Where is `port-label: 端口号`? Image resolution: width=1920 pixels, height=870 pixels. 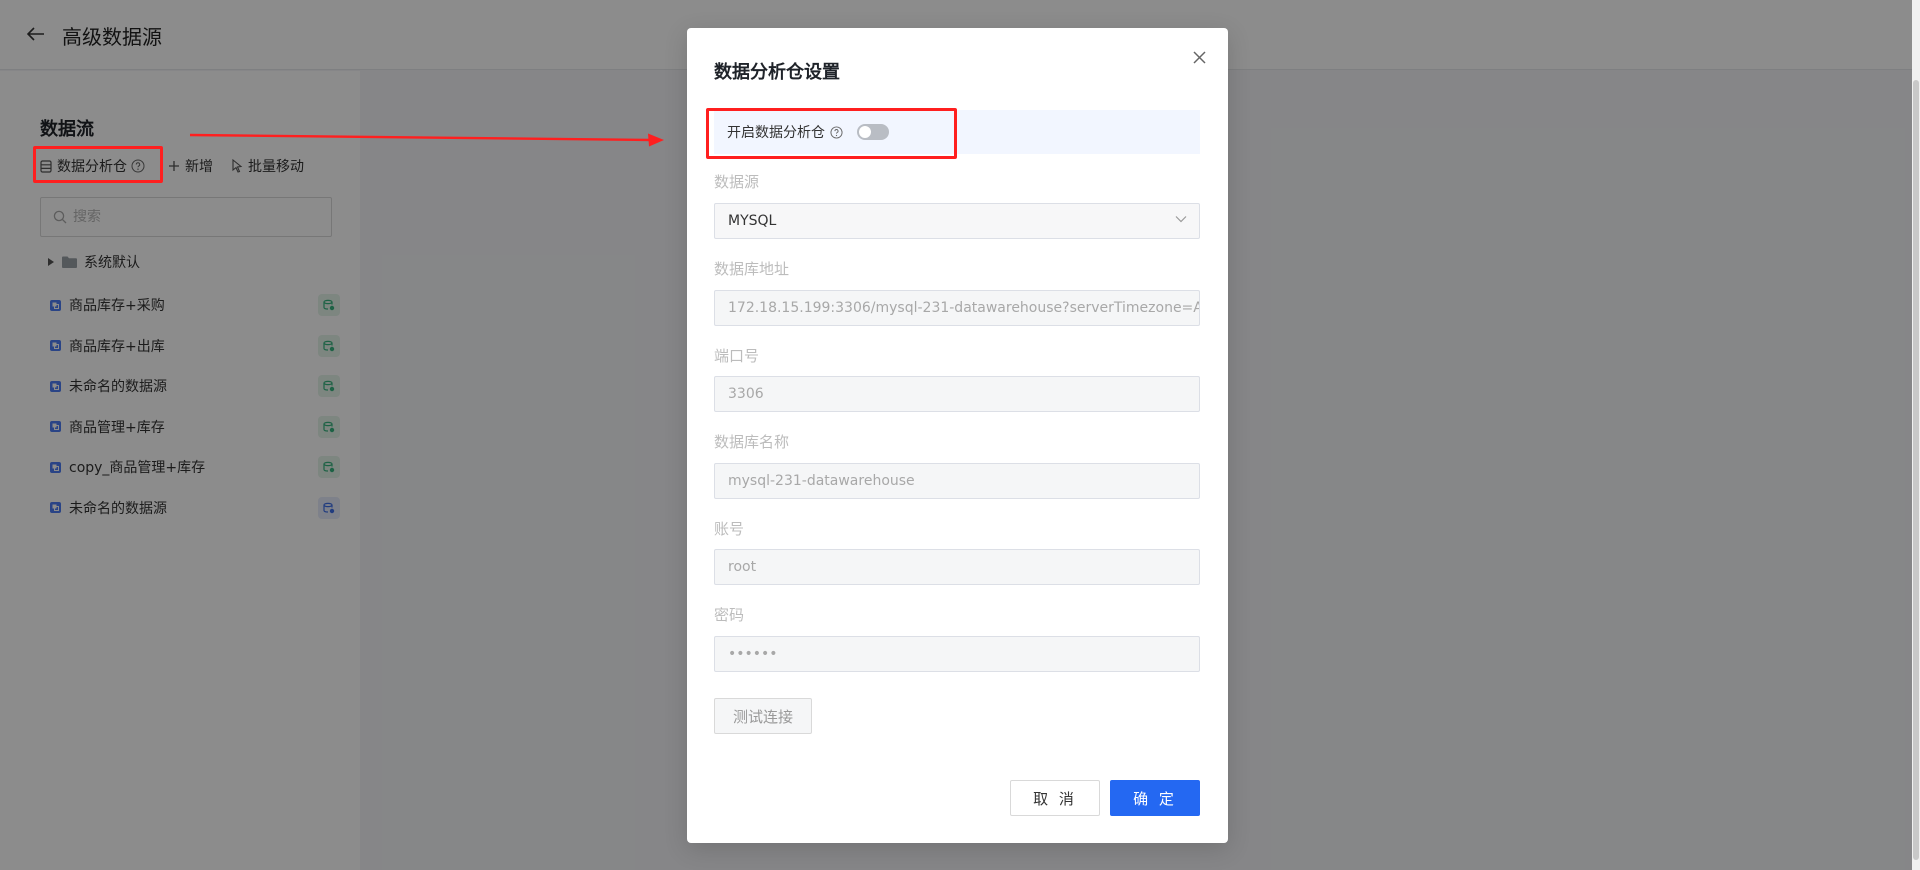 port-label: 端口号 is located at coordinates (737, 356).